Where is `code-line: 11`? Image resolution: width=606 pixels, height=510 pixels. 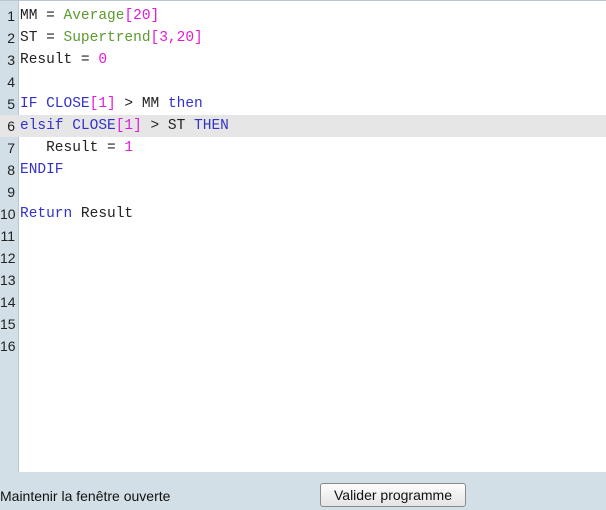
code-line: 11 is located at coordinates (303, 236).